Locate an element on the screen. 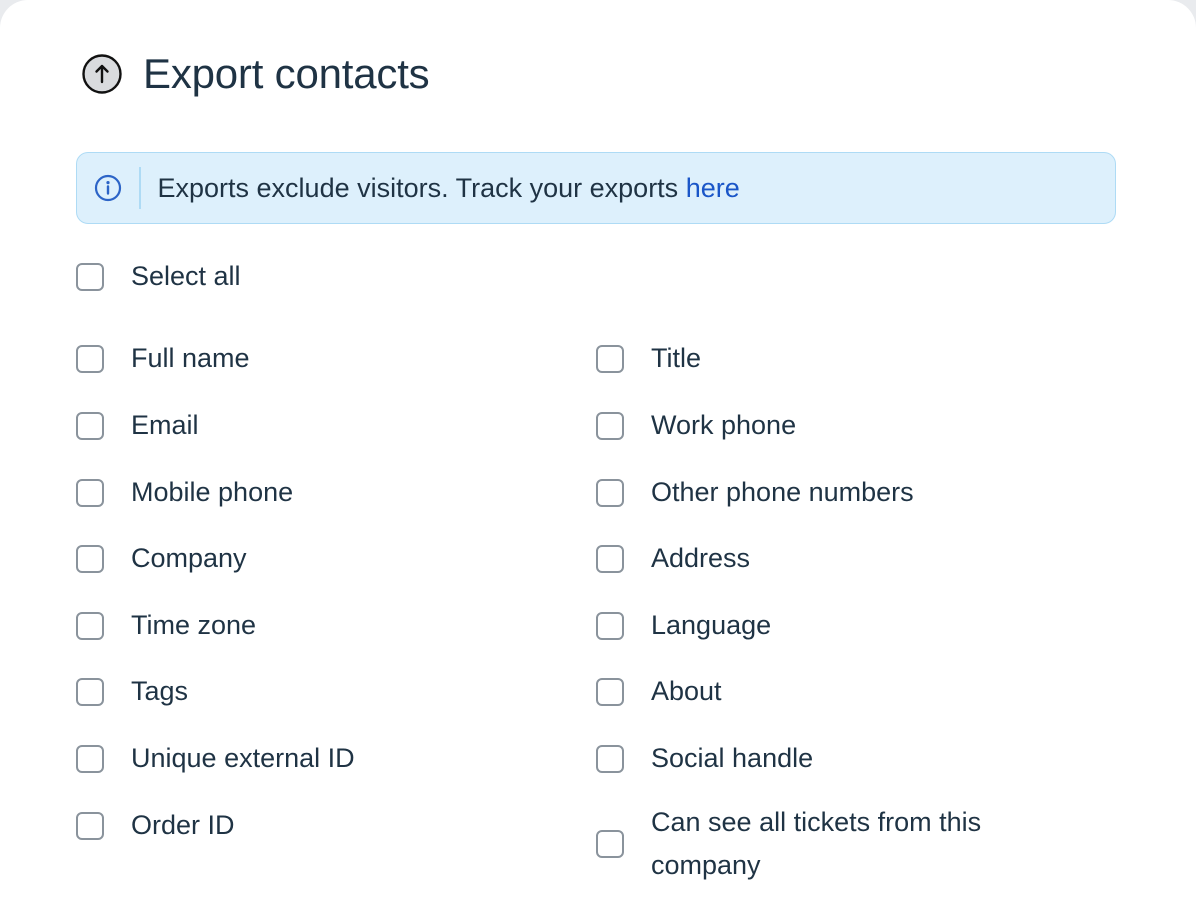 The width and height of the screenshot is (1196, 918). field-option-other-phone-numbers: Other phone numbers is located at coordinates (755, 492).